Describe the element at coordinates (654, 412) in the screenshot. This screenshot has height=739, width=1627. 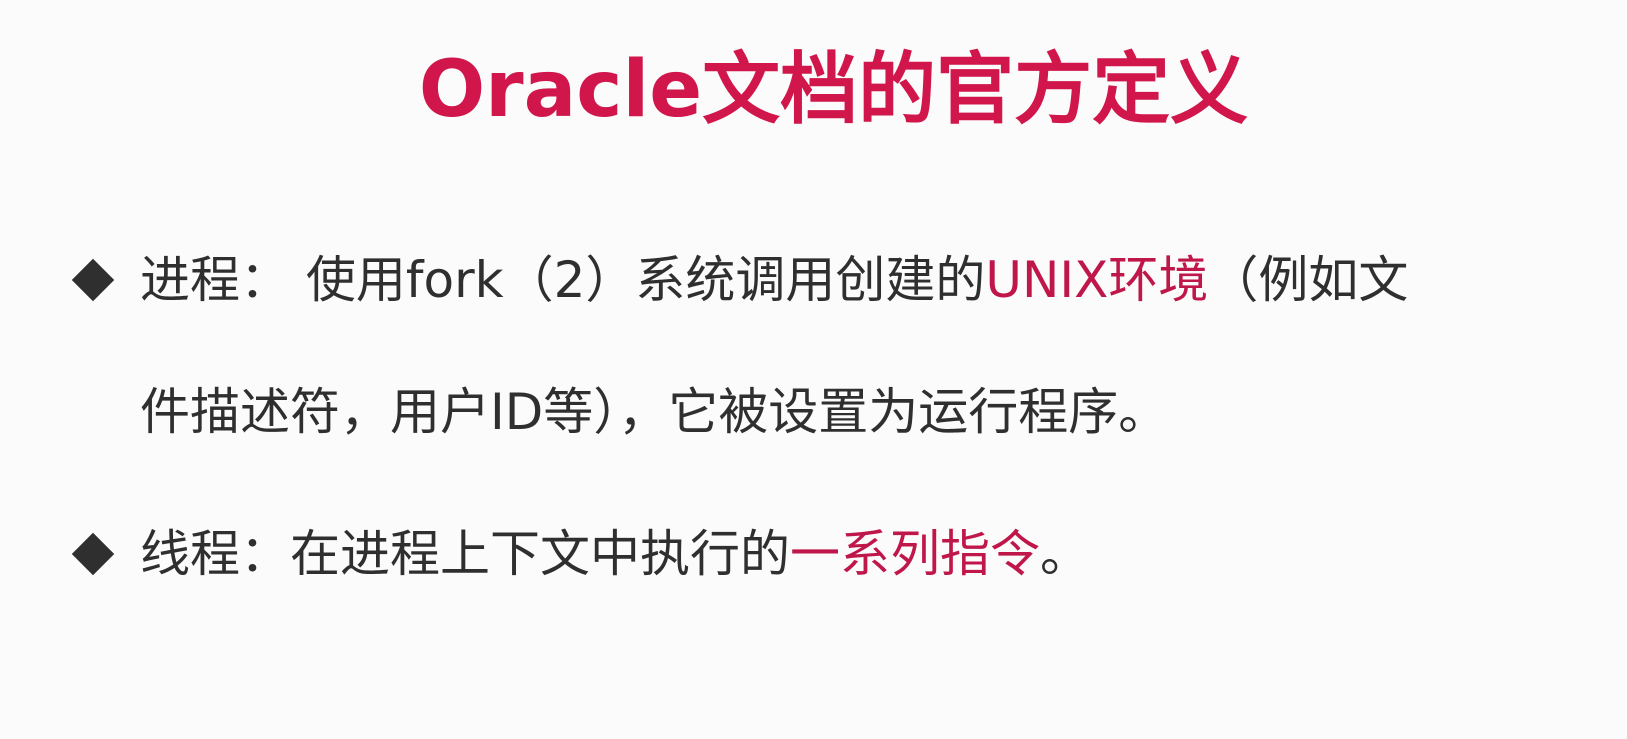
I see `bullet-line: 件描述符，用户ID等），它被设置为运行程序。` at that location.